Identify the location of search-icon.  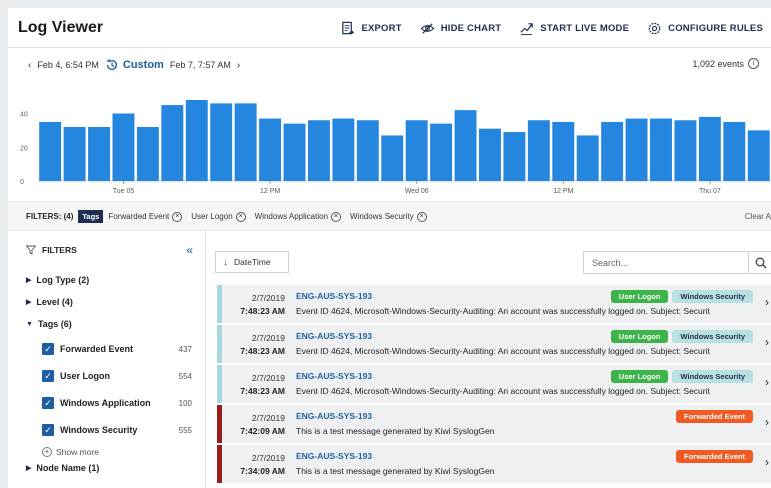
(760, 262).